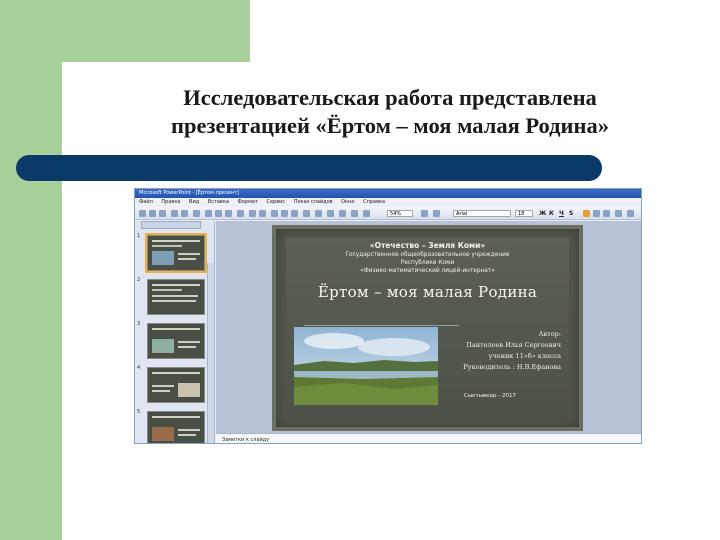  What do you see at coordinates (436, 213) in the screenshot?
I see `outline-icon` at bounding box center [436, 213].